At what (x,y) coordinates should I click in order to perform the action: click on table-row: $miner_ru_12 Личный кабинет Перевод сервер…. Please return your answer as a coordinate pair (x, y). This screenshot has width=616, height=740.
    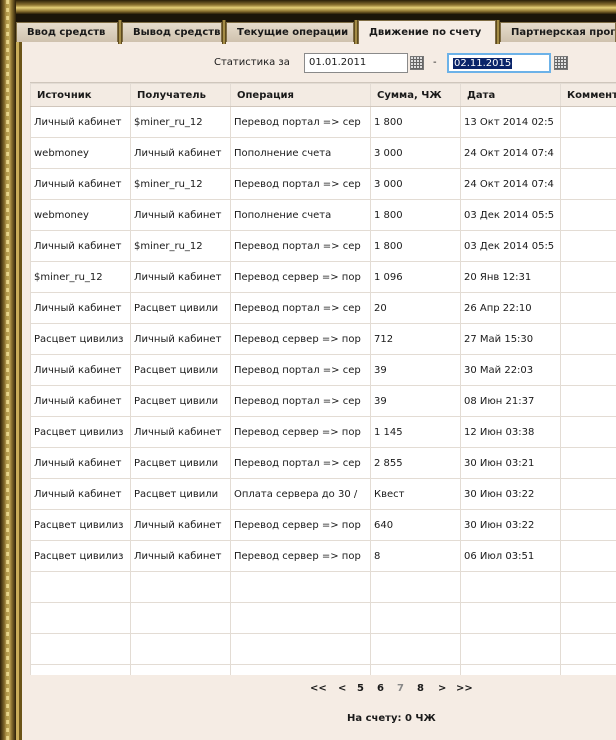
    Looking at the image, I should click on (323, 277).